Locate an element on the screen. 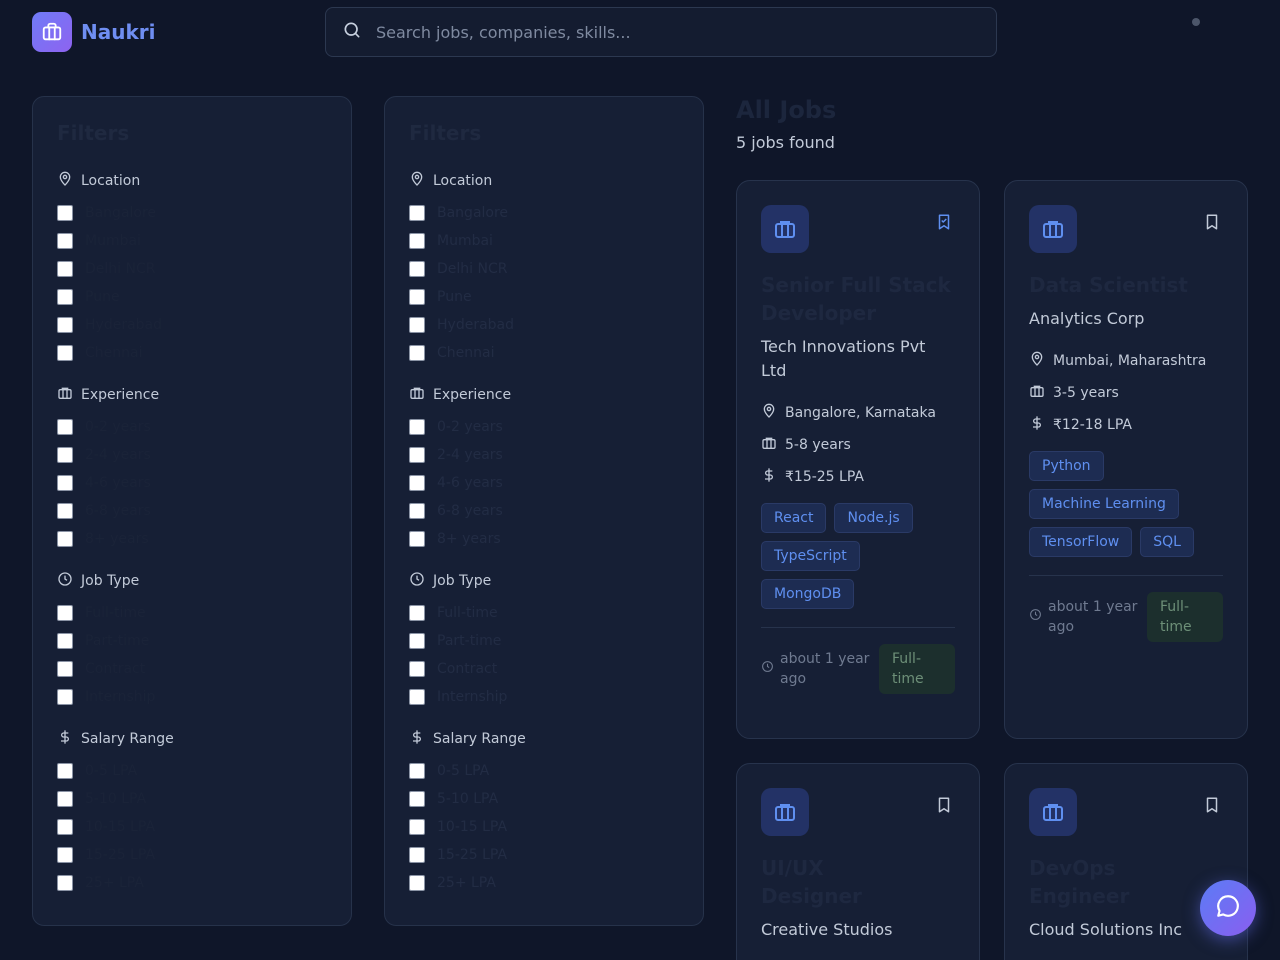  skill-tag: Node.js is located at coordinates (873, 518).